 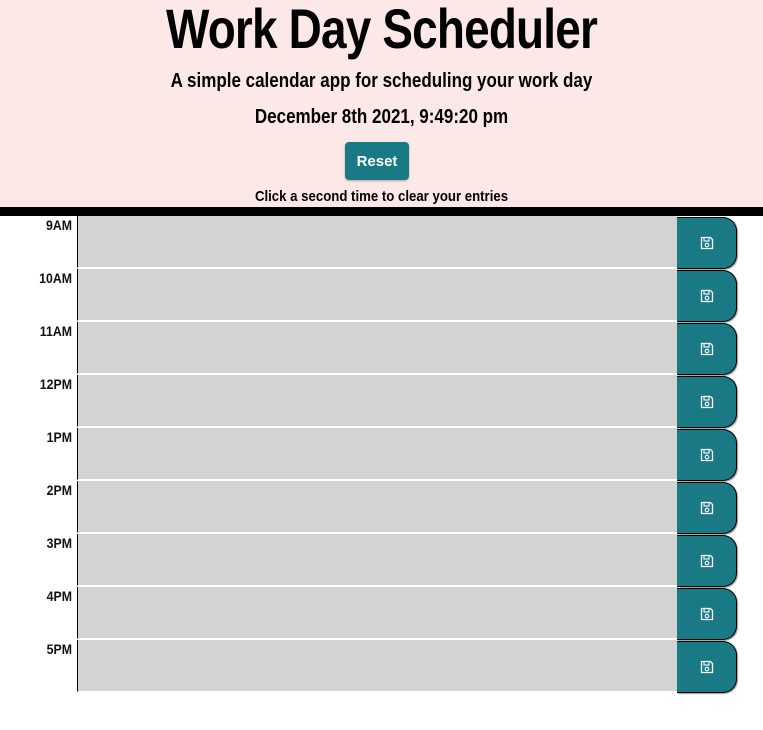 What do you see at coordinates (377, 401) in the screenshot?
I see `entry-textarea-12pm` at bounding box center [377, 401].